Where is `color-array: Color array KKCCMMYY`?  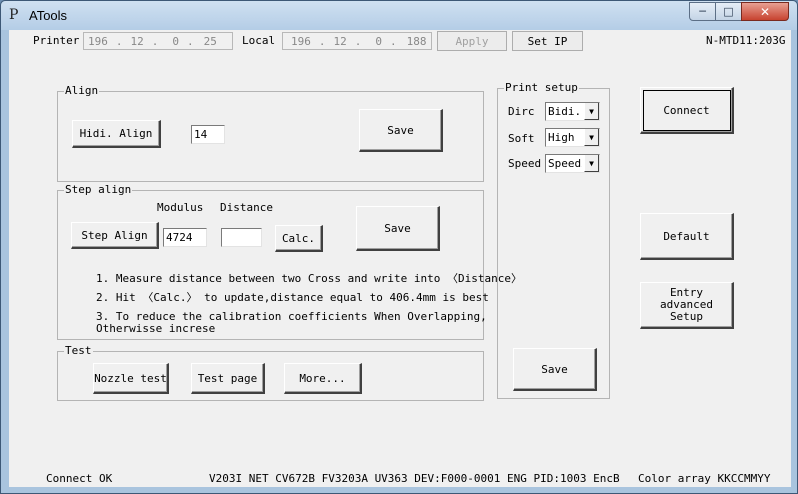 color-array: Color array KKCCMMYY is located at coordinates (704, 478).